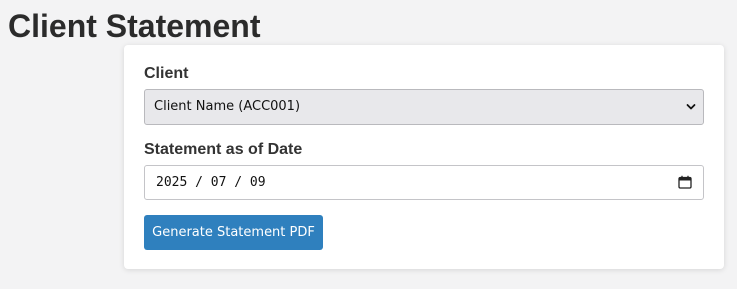 The image size is (737, 289). Describe the element at coordinates (166, 73) in the screenshot. I see `client-label: Client` at that location.